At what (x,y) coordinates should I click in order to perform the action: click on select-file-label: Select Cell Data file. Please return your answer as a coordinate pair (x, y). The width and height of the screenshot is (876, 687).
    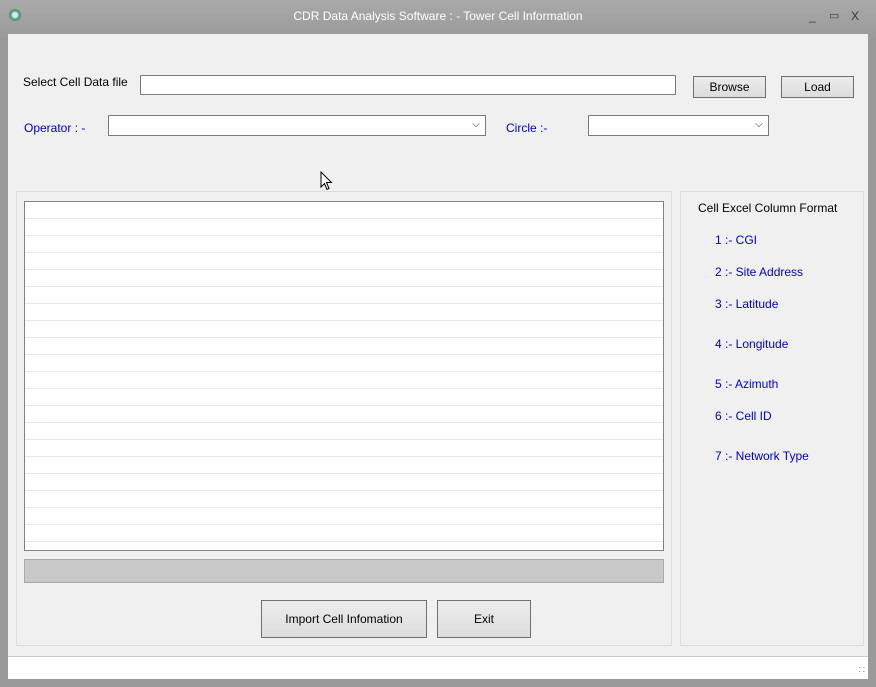
    Looking at the image, I should click on (75, 82).